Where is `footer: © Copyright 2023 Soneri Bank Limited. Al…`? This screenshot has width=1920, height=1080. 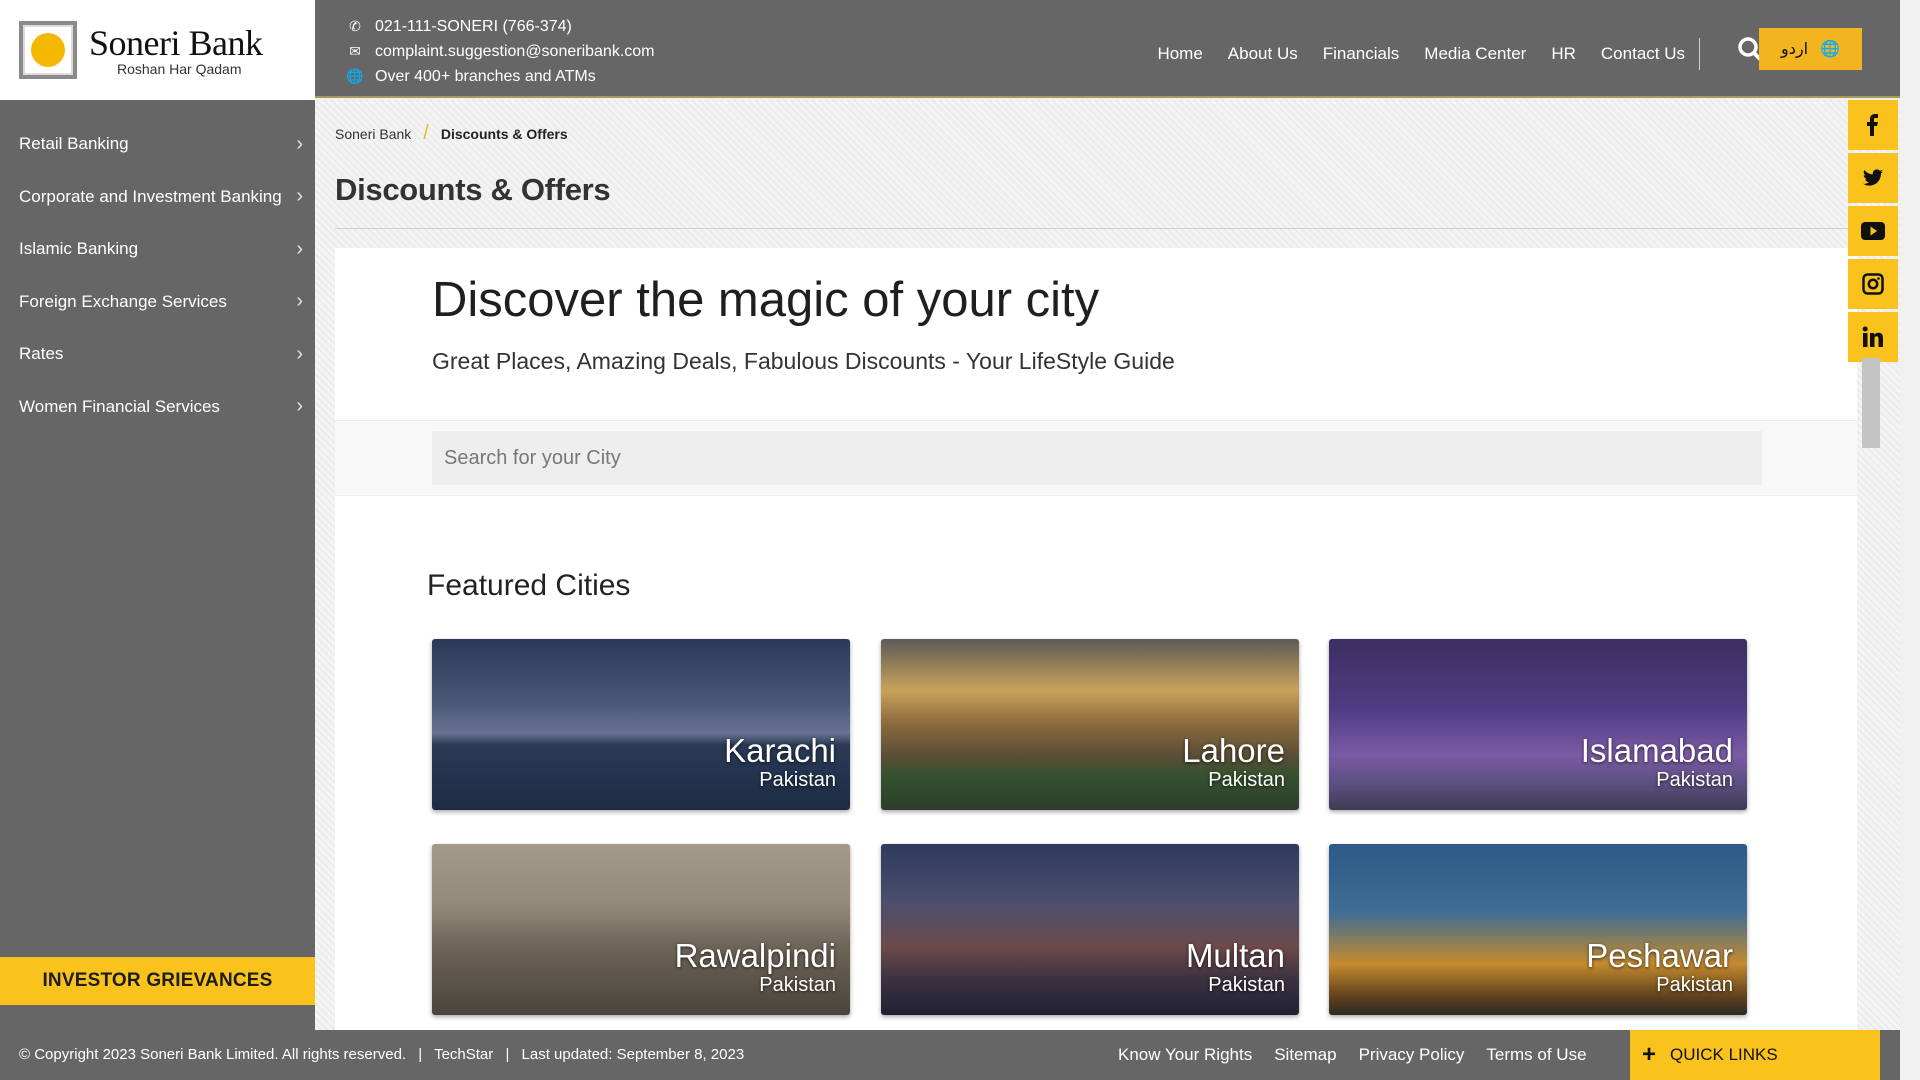 footer: © Copyright 2023 Soneri Bank Limited. Al… is located at coordinates (950, 1055).